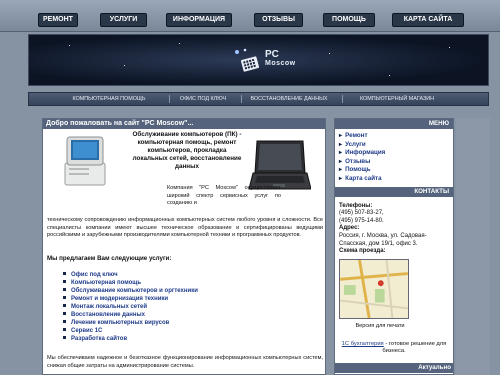  What do you see at coordinates (428, 20) in the screenshot?
I see `nav-sitemap-button: КАРТА САЙТА` at bounding box center [428, 20].